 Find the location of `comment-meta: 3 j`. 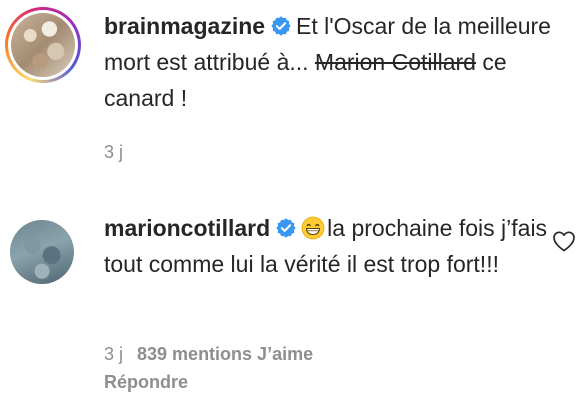

comment-meta: 3 j is located at coordinates (120, 152).